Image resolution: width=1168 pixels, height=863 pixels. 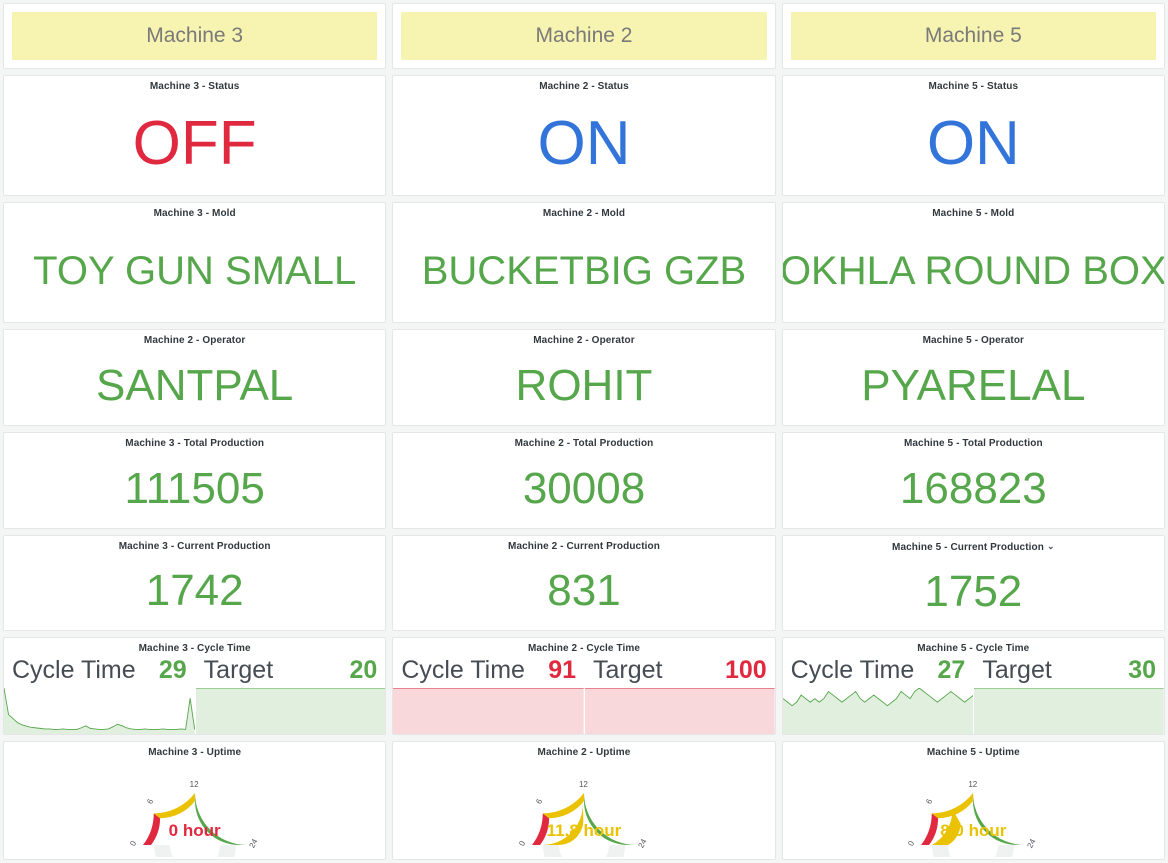 I want to click on current-production-panel: Machine 2 - Current Production 831, so click(x=584, y=583).